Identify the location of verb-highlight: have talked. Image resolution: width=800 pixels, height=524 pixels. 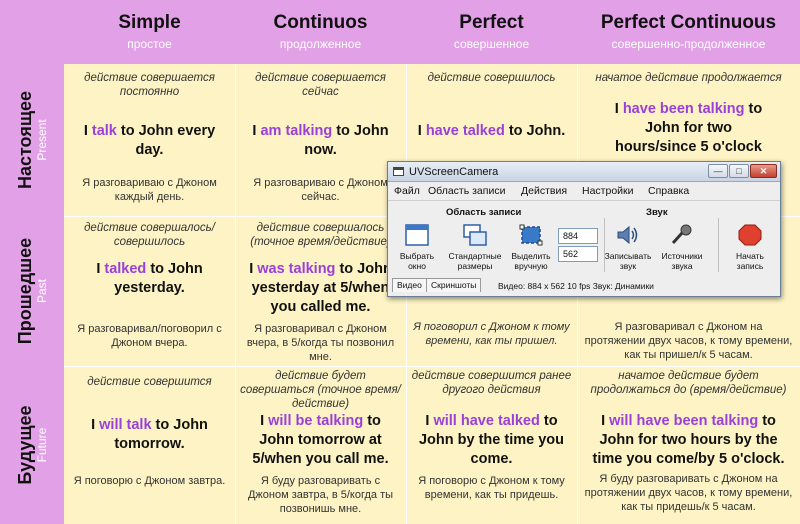
(465, 131).